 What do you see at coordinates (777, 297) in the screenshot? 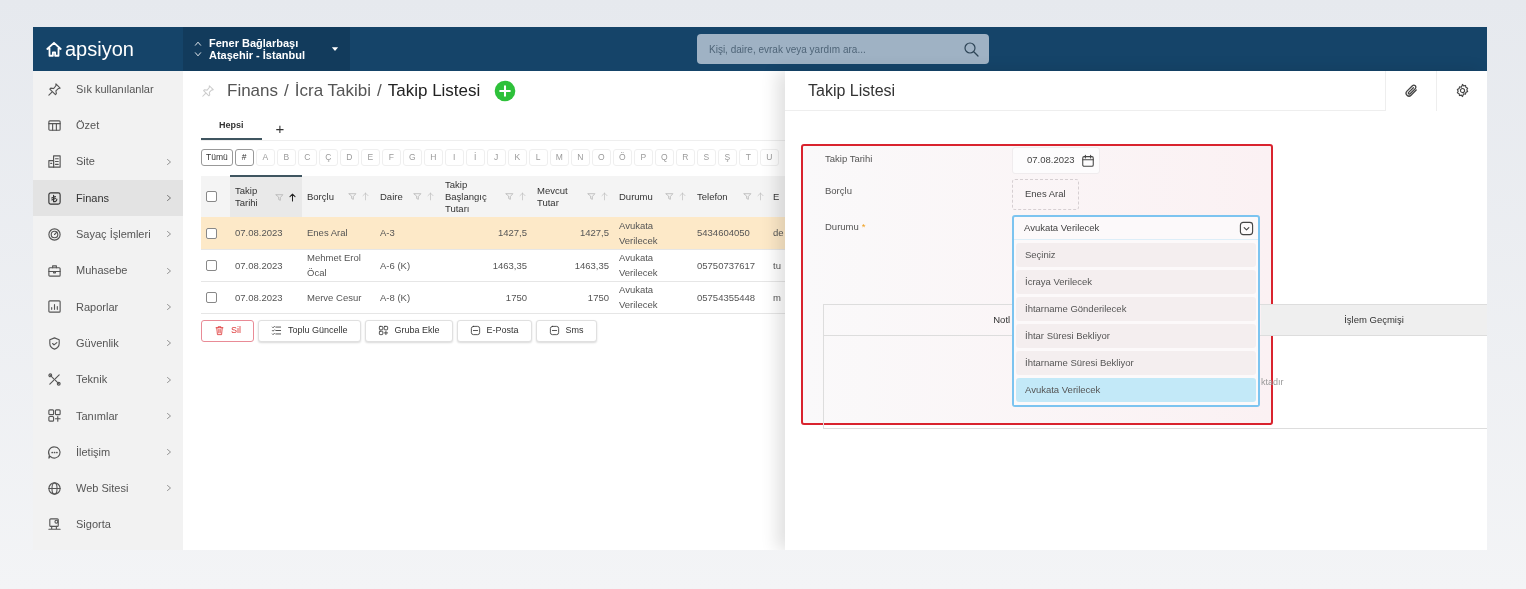
I see `table-cell: m` at bounding box center [777, 297].